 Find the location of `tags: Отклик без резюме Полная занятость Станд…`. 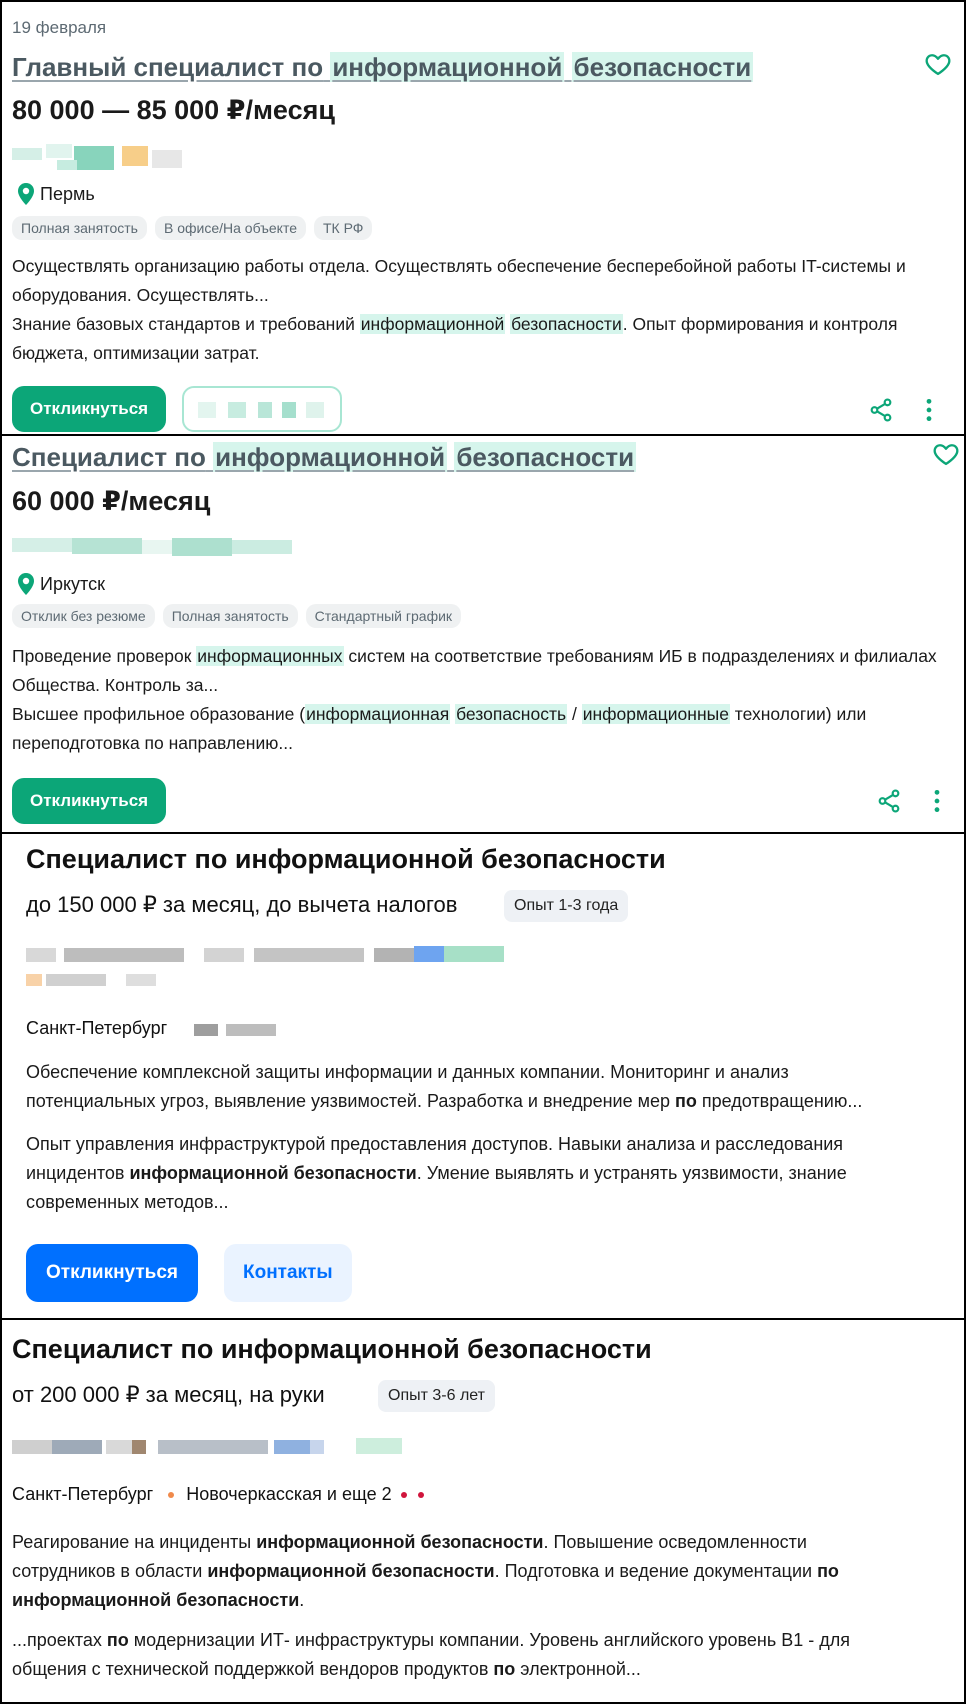

tags: Отклик без резюме Полная занятость Станд… is located at coordinates (237, 616).